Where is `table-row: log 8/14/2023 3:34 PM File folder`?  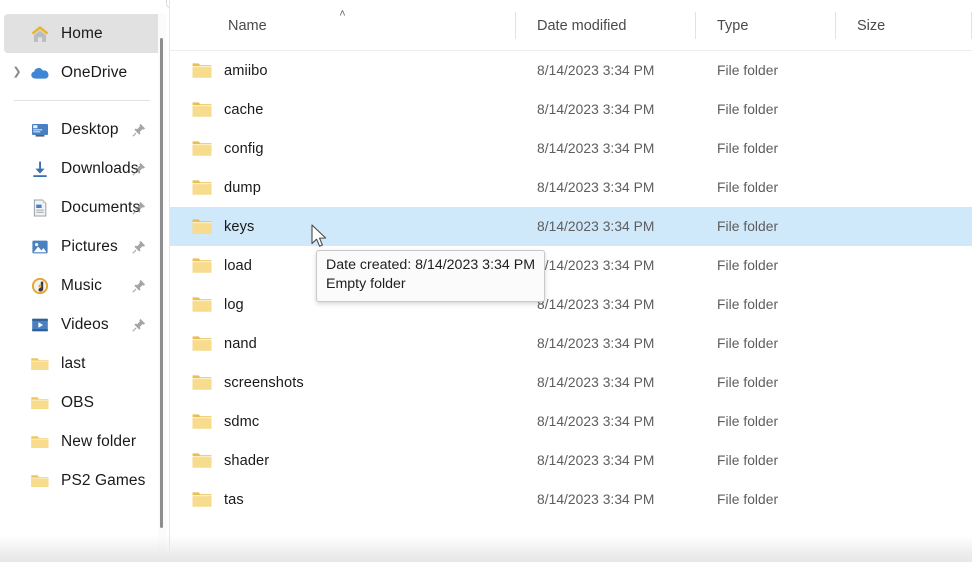 table-row: log 8/14/2023 3:34 PM File folder is located at coordinates (571, 304).